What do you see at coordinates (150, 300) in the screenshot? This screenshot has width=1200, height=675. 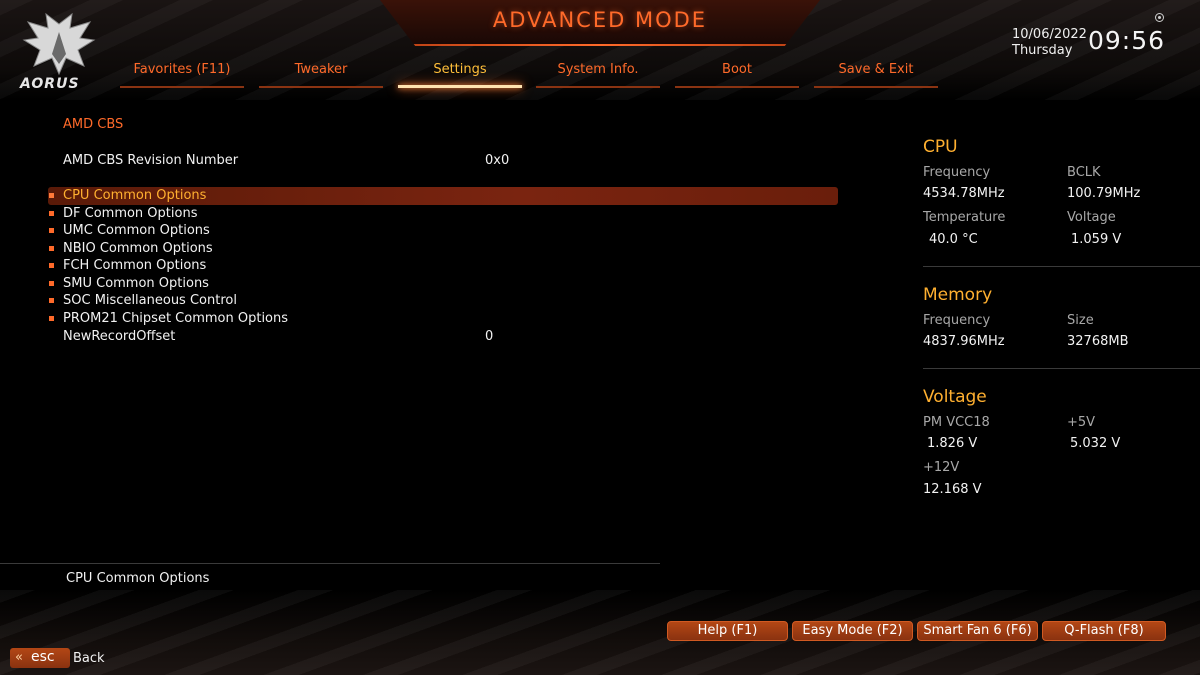 I see `menu-item-label: SOC Miscellaneous Control` at bounding box center [150, 300].